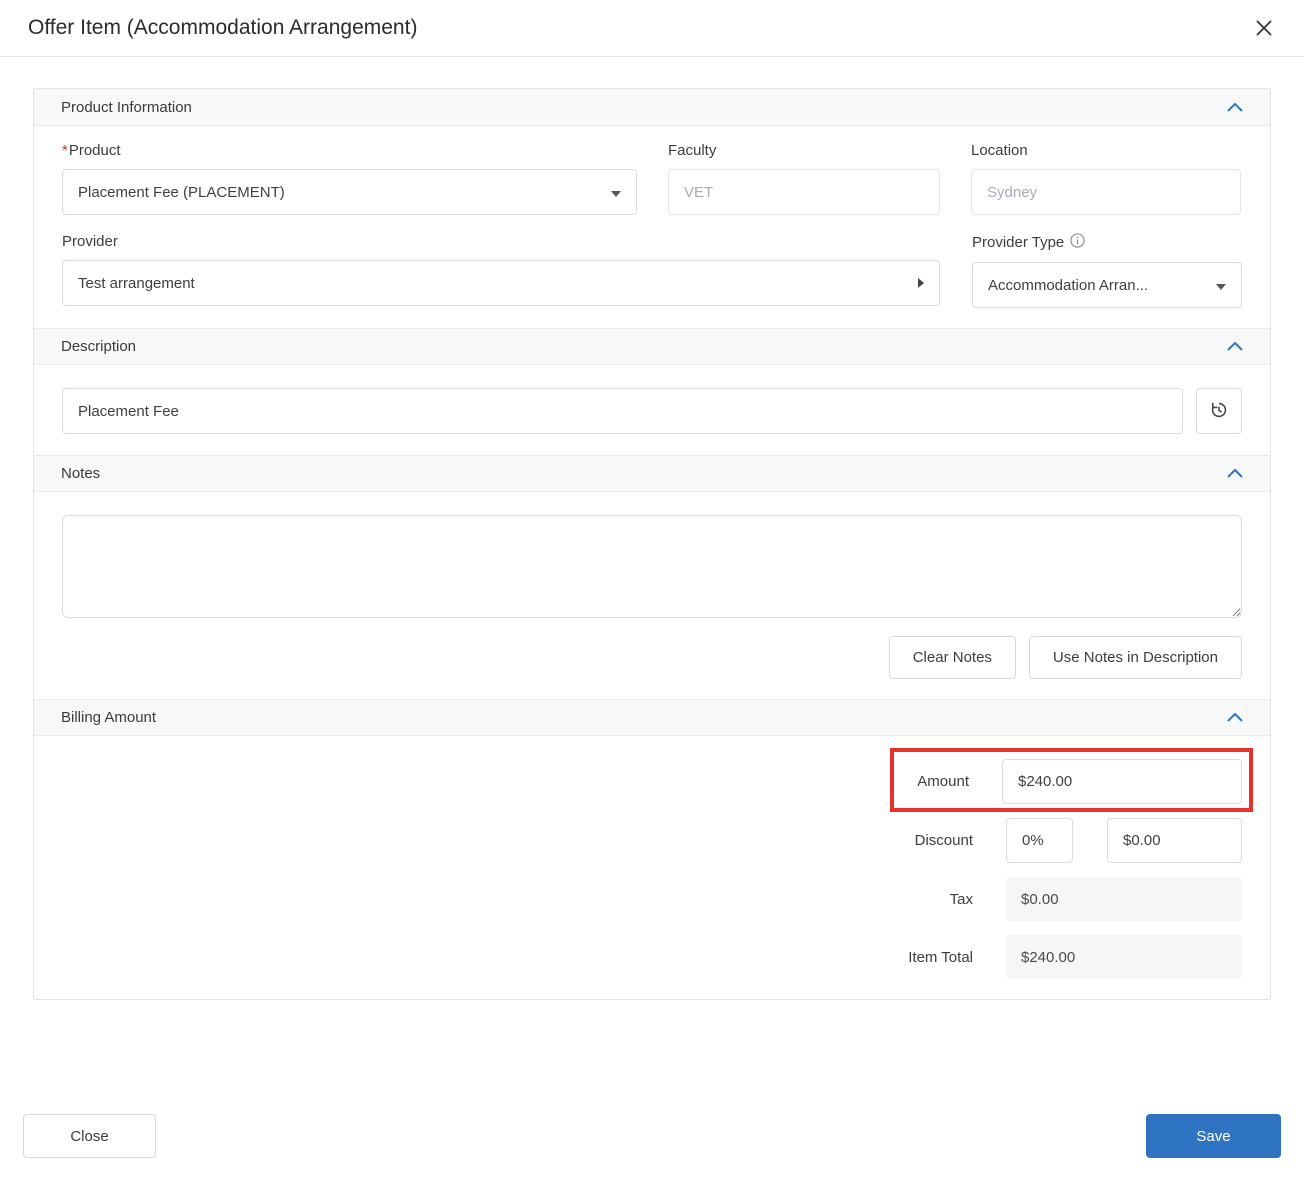 The height and width of the screenshot is (1178, 1304). What do you see at coordinates (109, 717) in the screenshot?
I see `section-title: Billing Amount` at bounding box center [109, 717].